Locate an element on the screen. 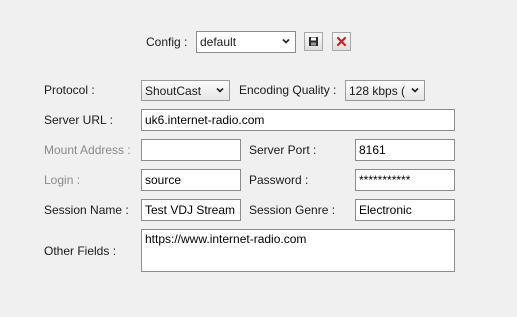 The image size is (517, 317). server-url-input is located at coordinates (298, 120).